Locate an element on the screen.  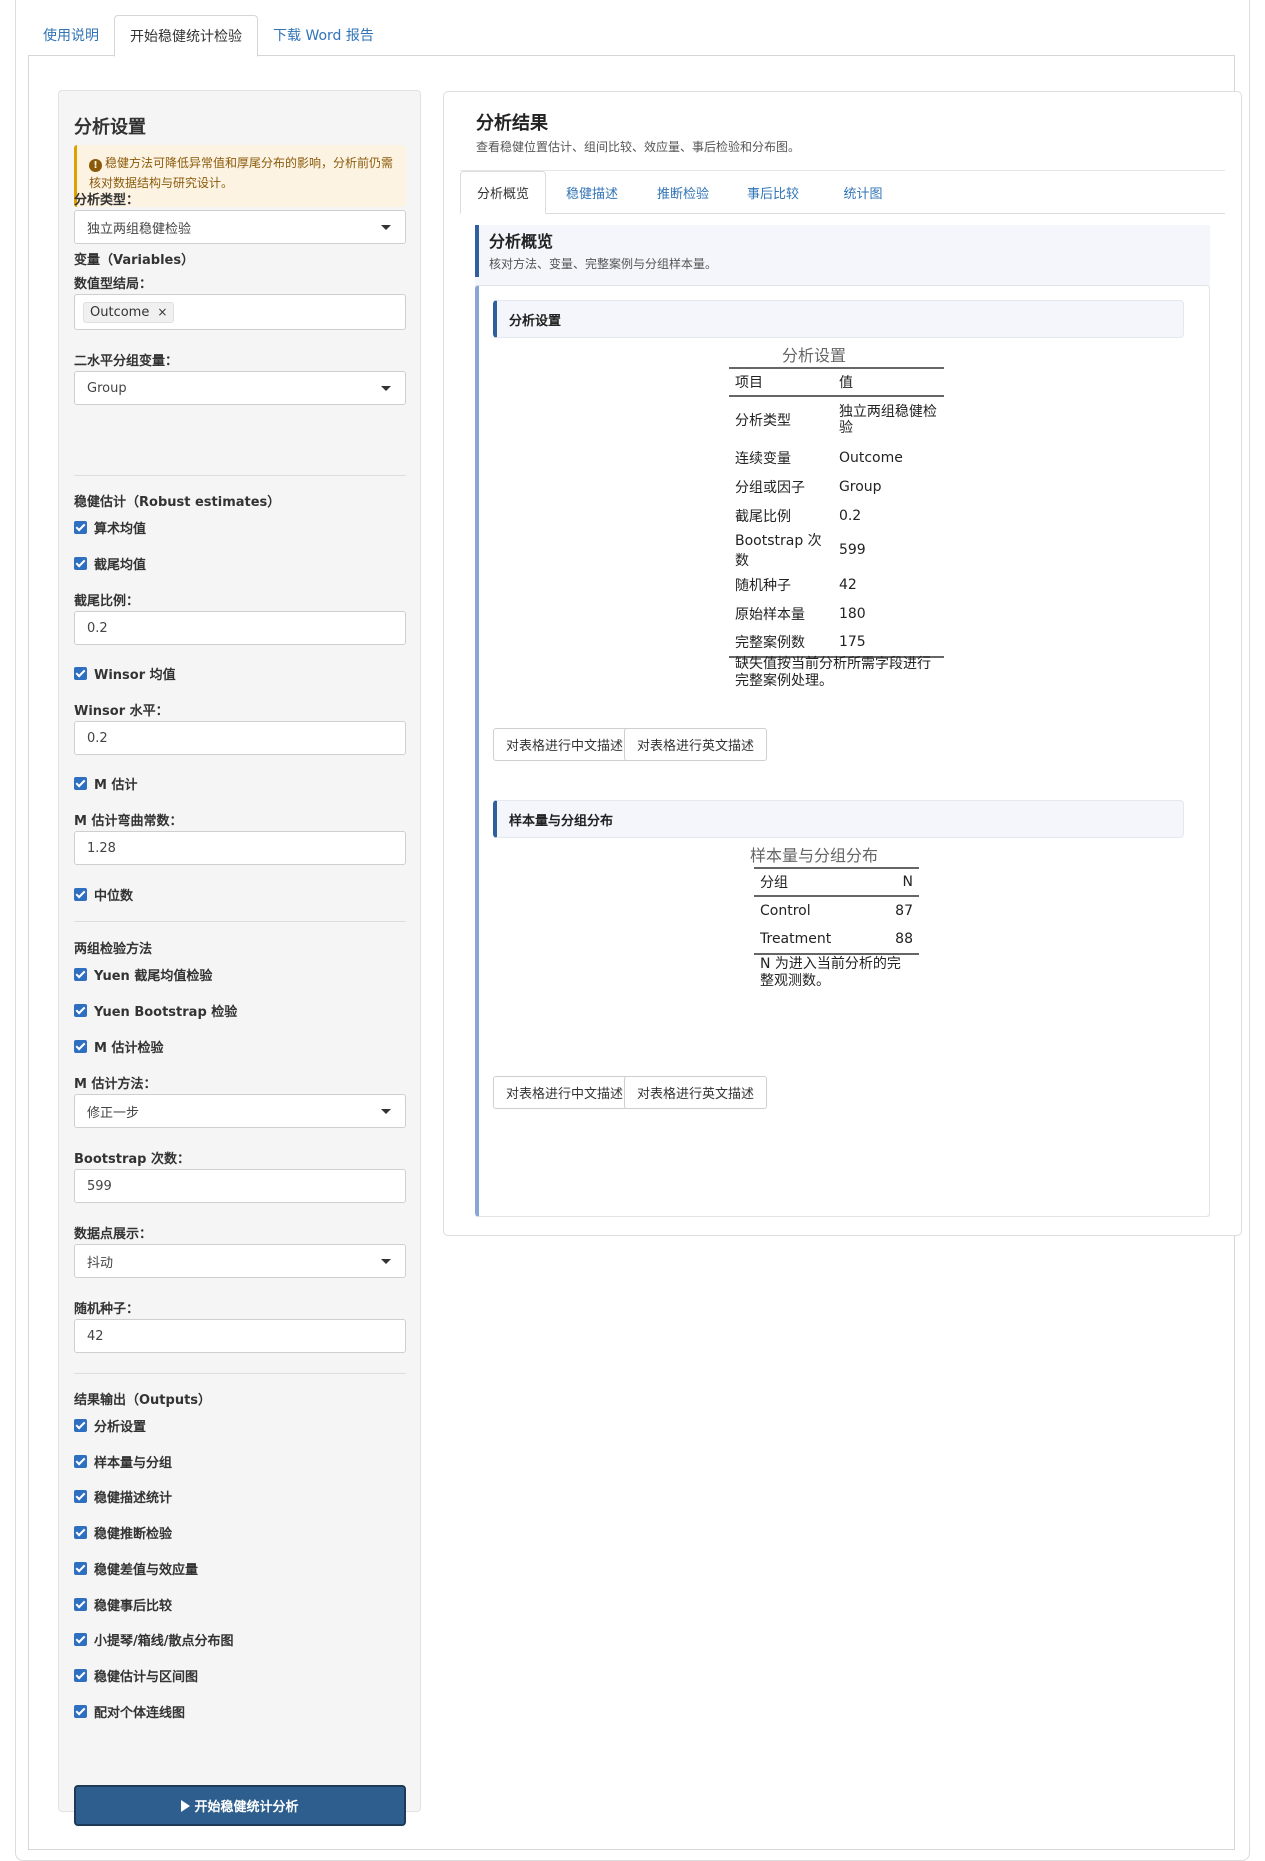
group-var-select: Group is located at coordinates (240, 388).